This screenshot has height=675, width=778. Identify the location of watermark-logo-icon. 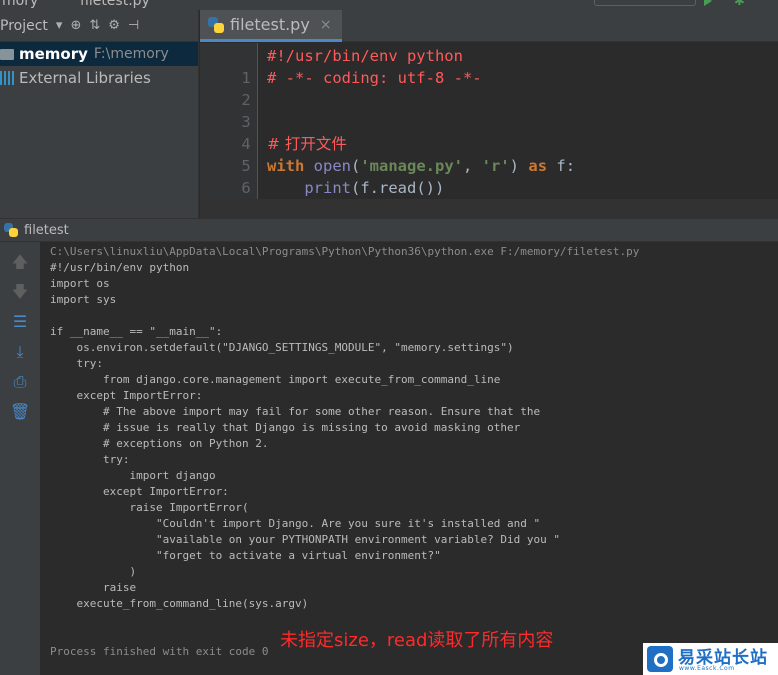
(660, 659).